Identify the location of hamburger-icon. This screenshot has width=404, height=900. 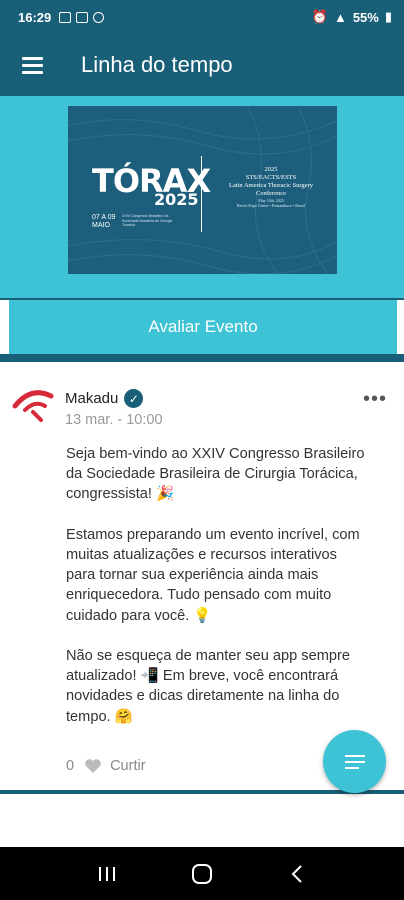
(32, 65).